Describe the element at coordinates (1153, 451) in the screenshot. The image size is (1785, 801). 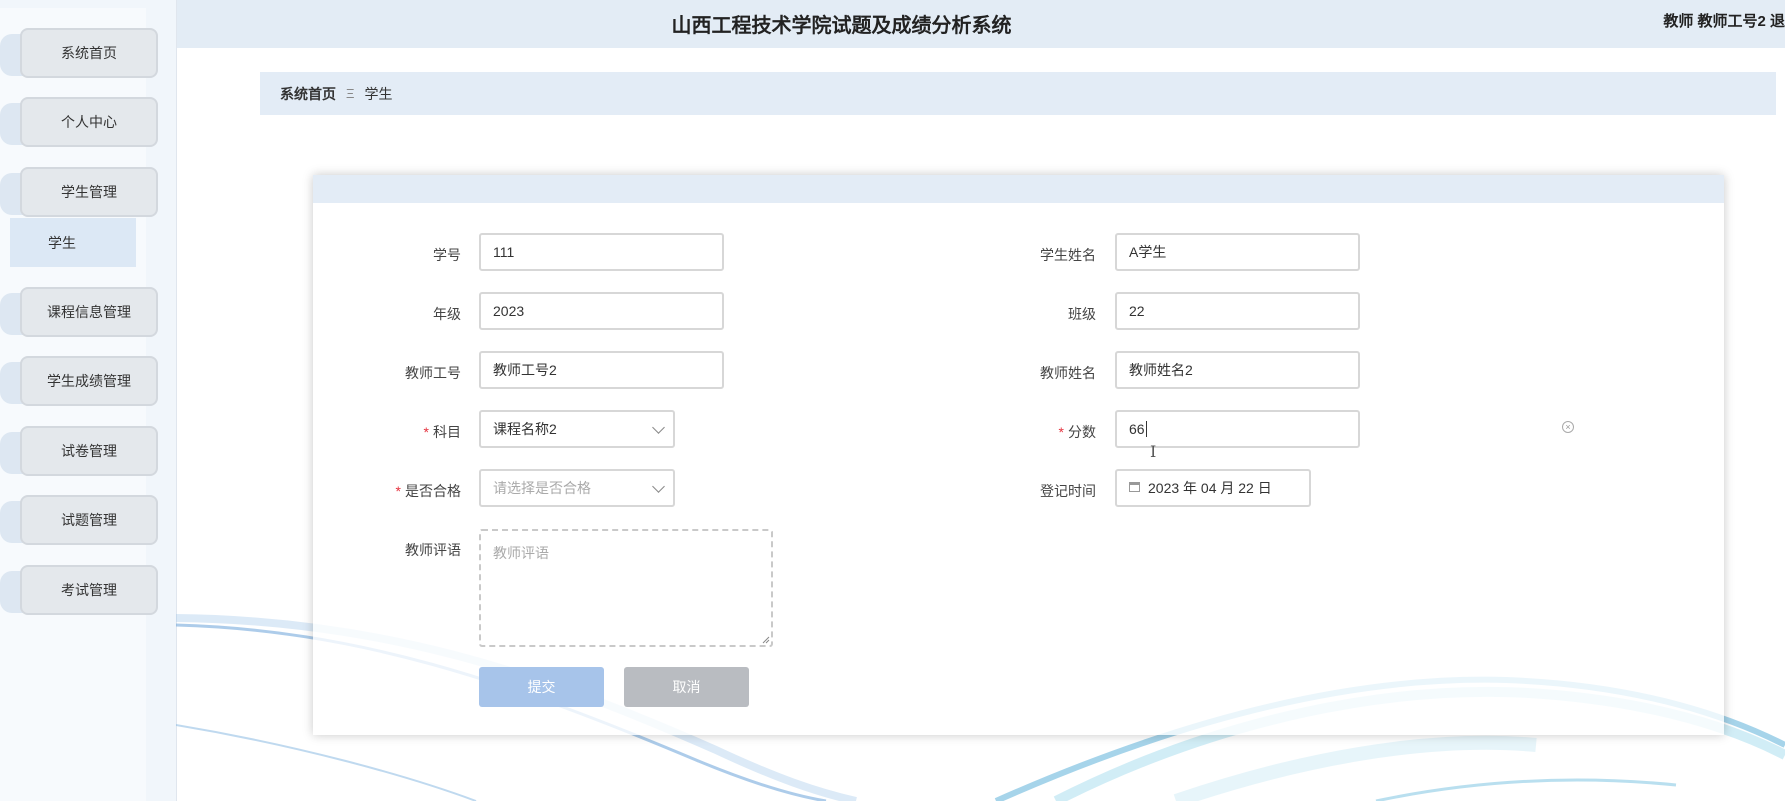
I see `text-cursor-icon: I` at that location.